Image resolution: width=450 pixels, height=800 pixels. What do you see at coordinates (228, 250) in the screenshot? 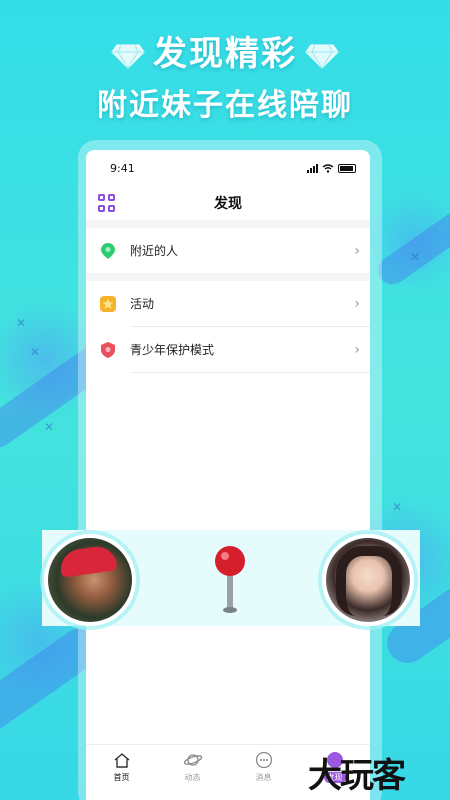
I see `menu-item-nearby: 附近的人 ›` at bounding box center [228, 250].